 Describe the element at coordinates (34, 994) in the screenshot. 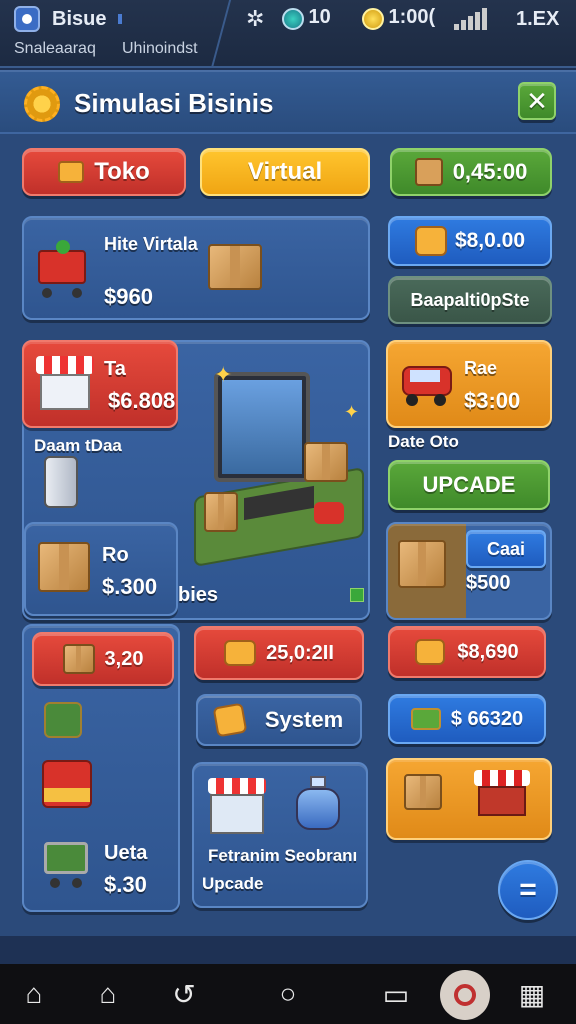

I see `home-icon: ⌂` at that location.